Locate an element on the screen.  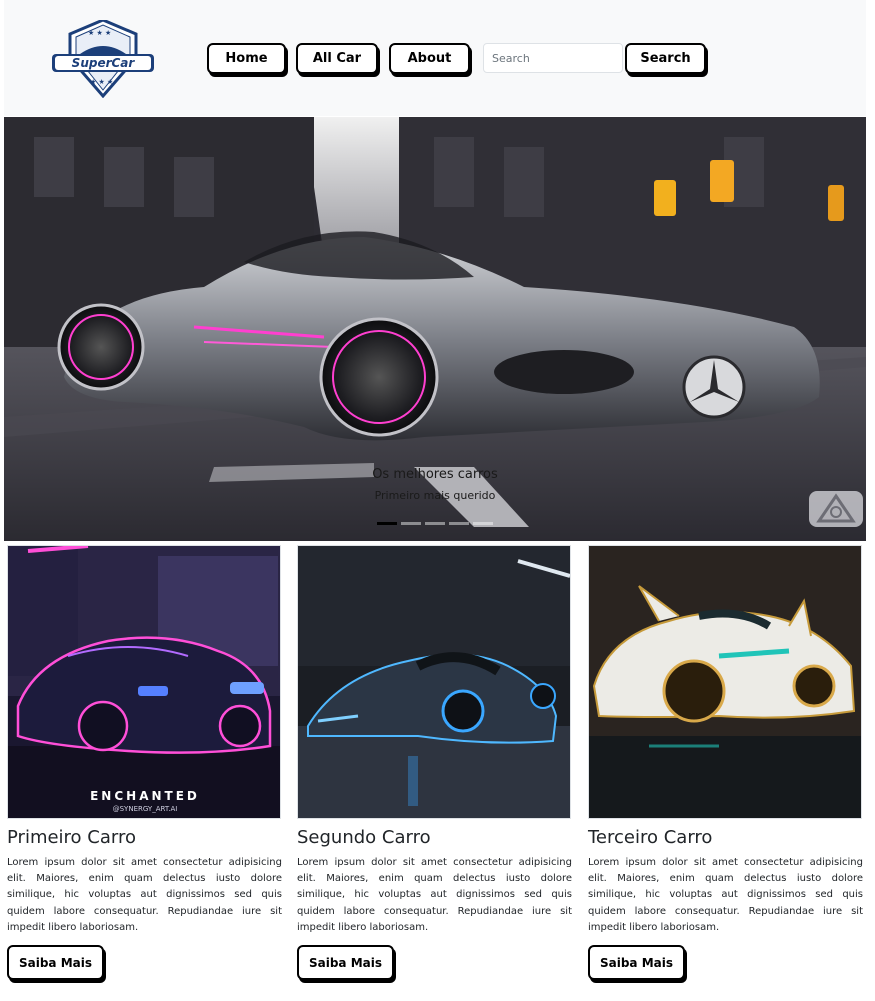
card-image-credit: @SYNERGY_ART.AI is located at coordinates (145, 809).